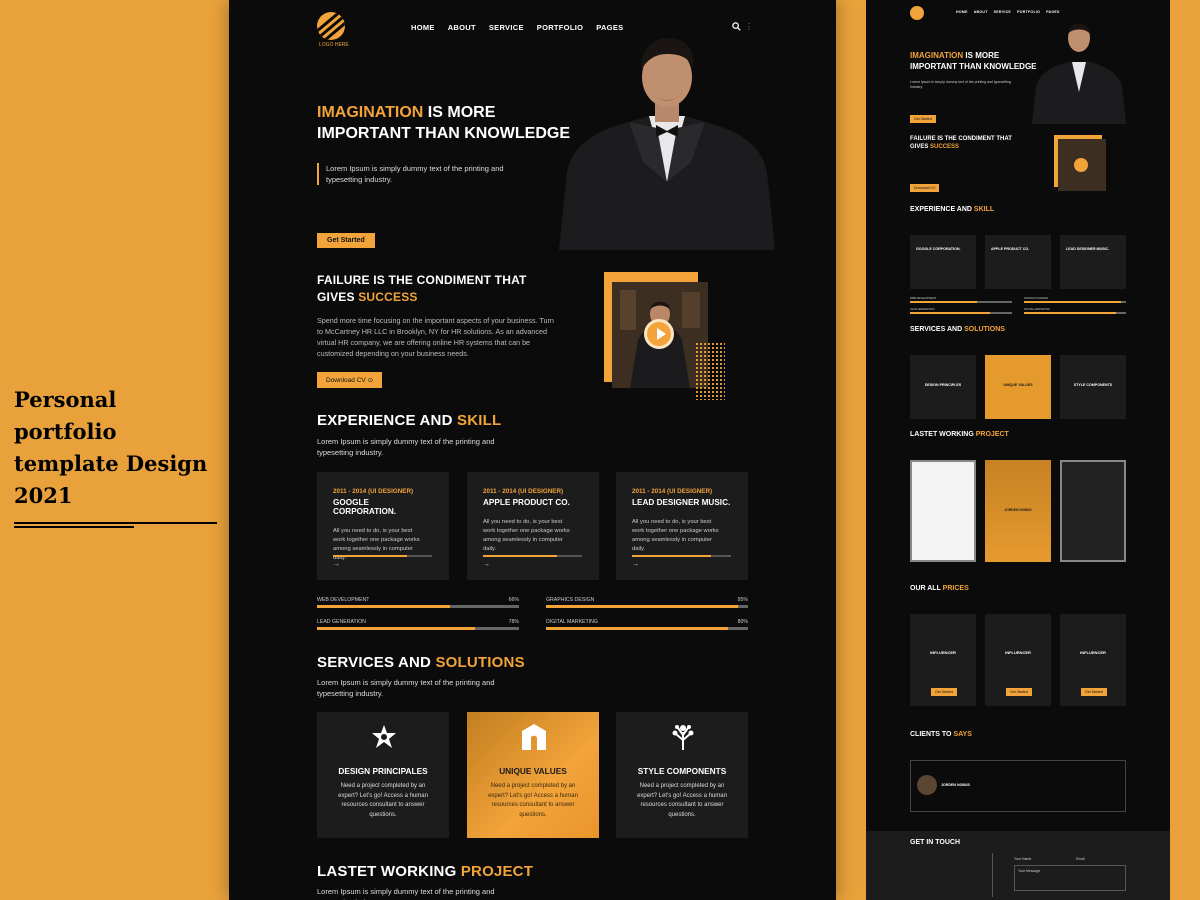 The image size is (1200, 900). I want to click on mini-price-plan: INFLUENCER, so click(1018, 652).